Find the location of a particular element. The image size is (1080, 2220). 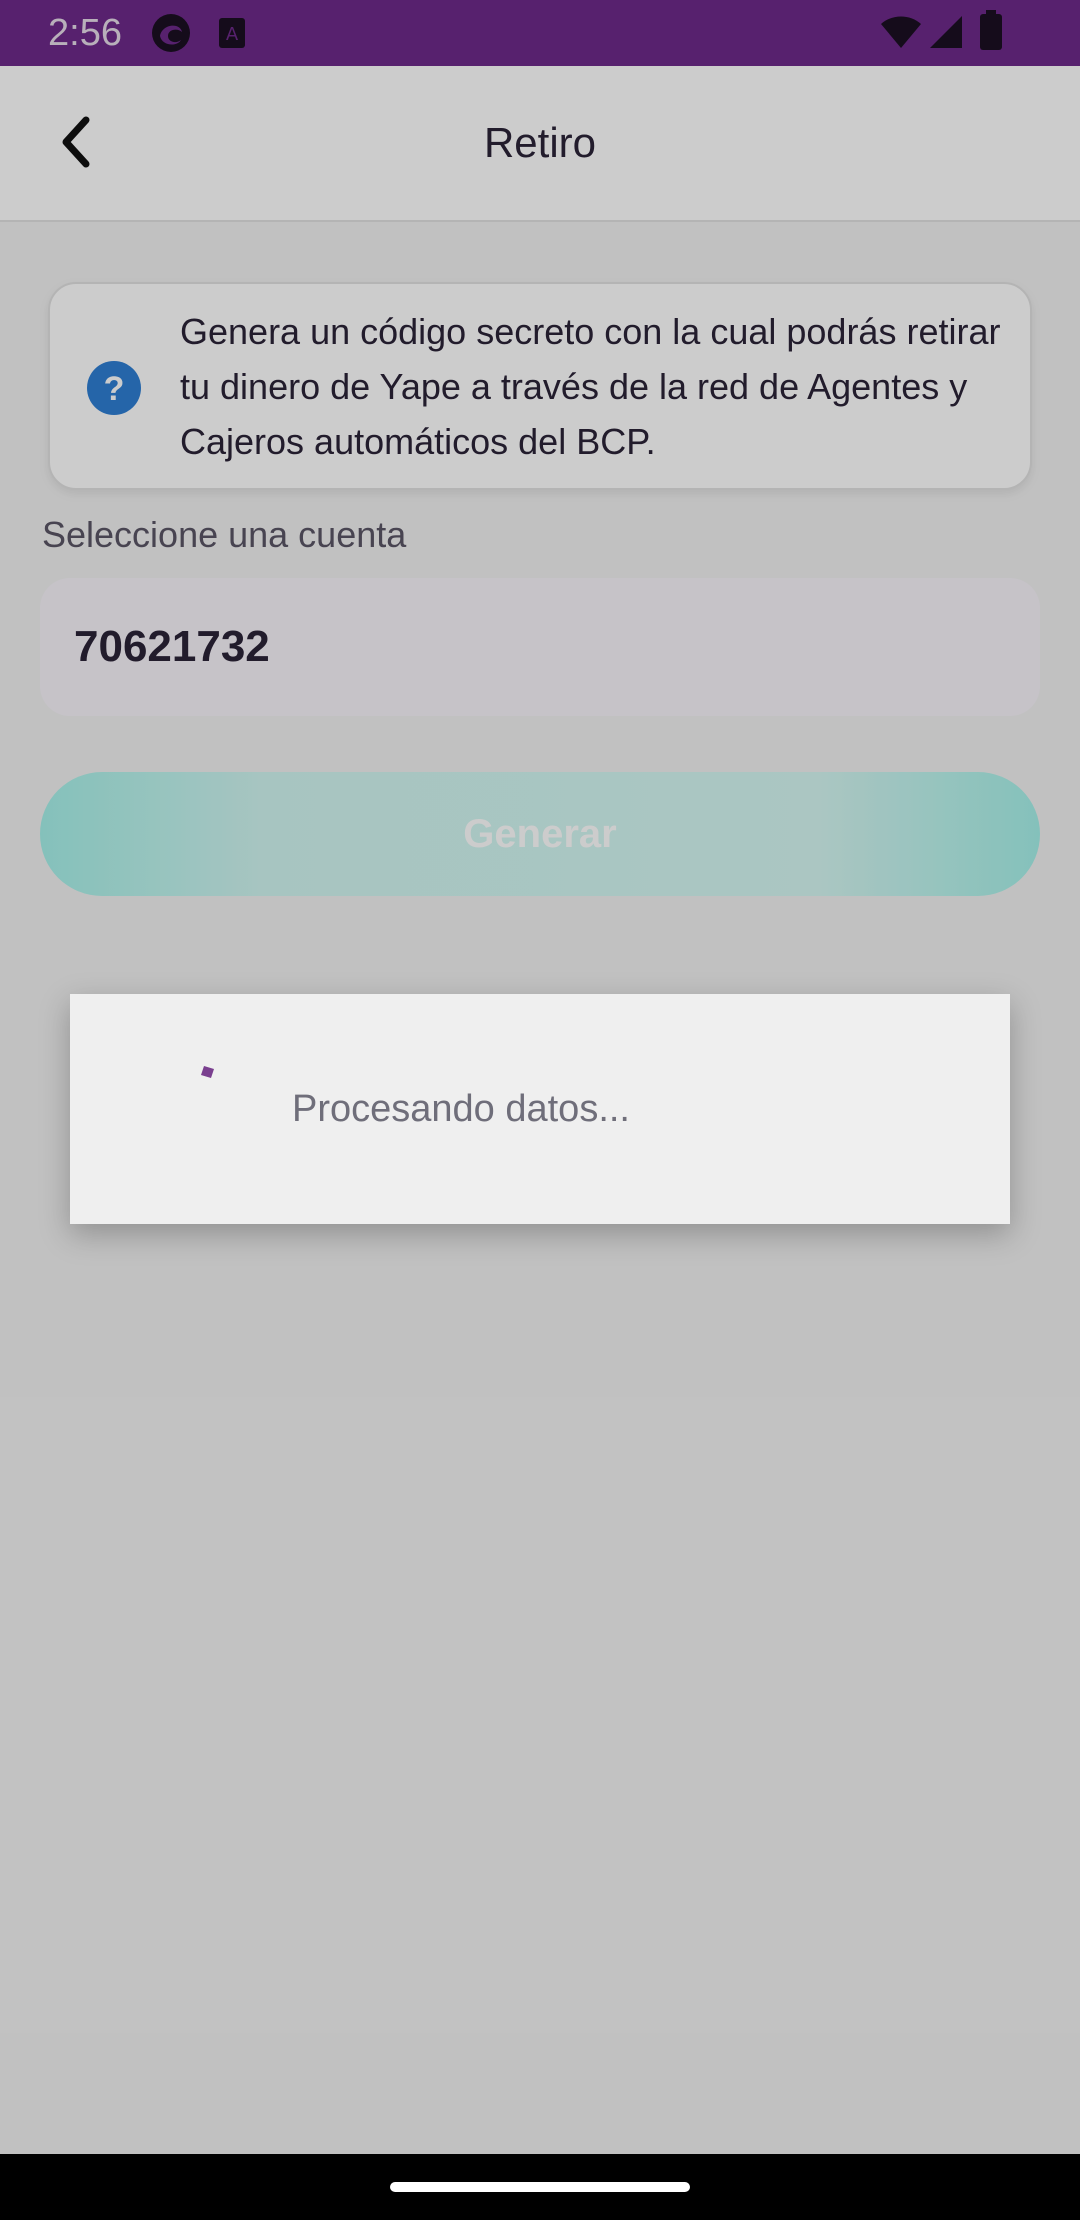

navigation-bar is located at coordinates (540, 2187).